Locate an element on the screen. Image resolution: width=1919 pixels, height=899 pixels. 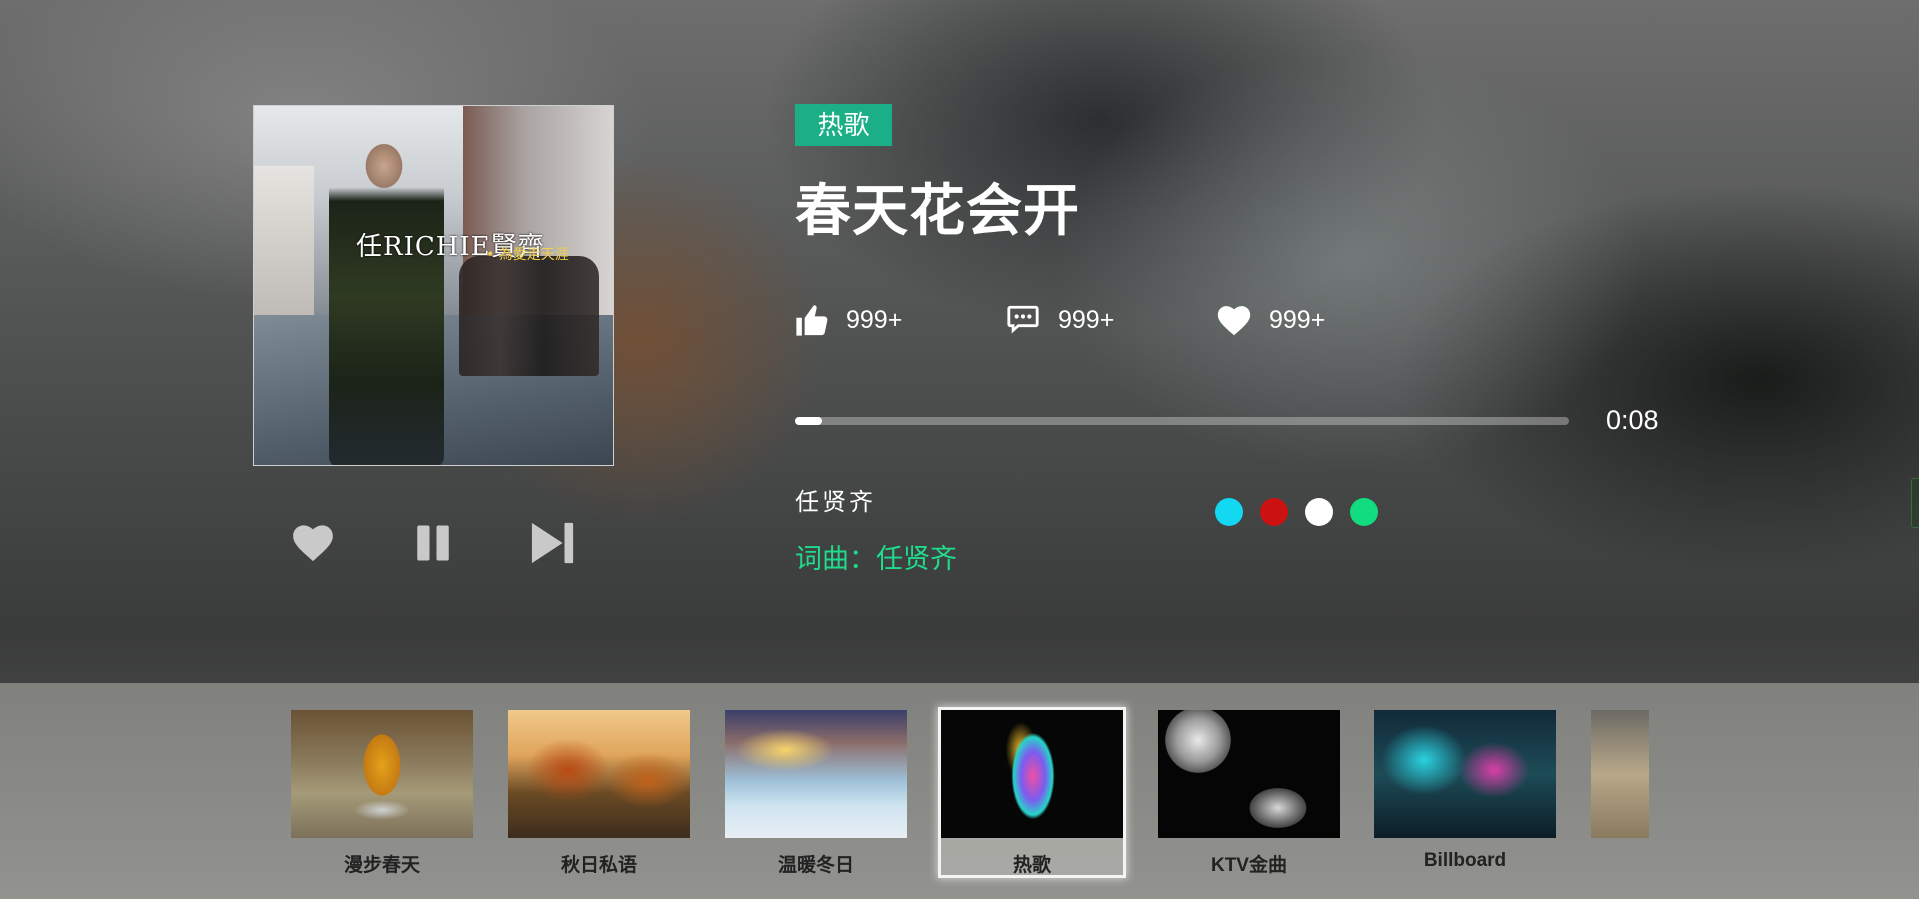
cover-subtitle: • 為愛走天涯 is located at coordinates (527, 255).